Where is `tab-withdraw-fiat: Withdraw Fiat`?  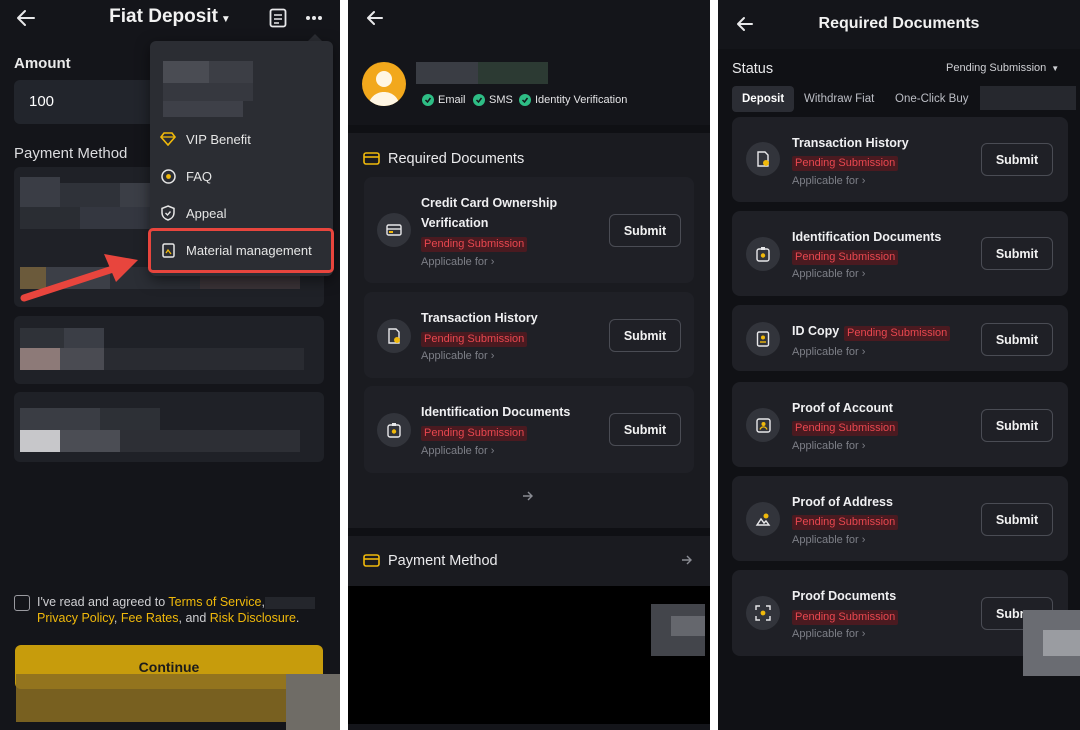
tab-withdraw-fiat: Withdraw Fiat is located at coordinates (839, 99).